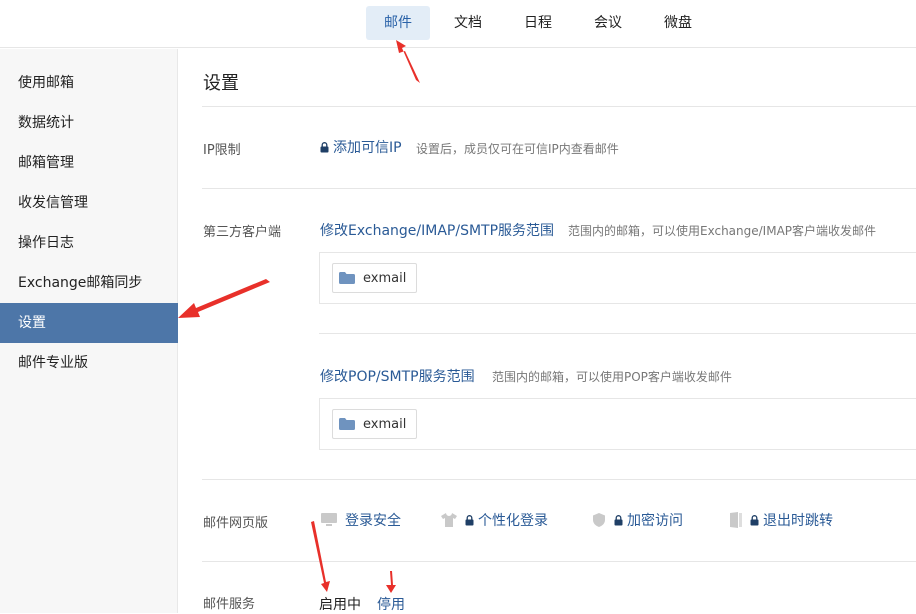 Image resolution: width=916 pixels, height=614 pixels. Describe the element at coordinates (367, 148) in the screenshot. I see `add-trusted-ip-label: 添加可信IP` at that location.